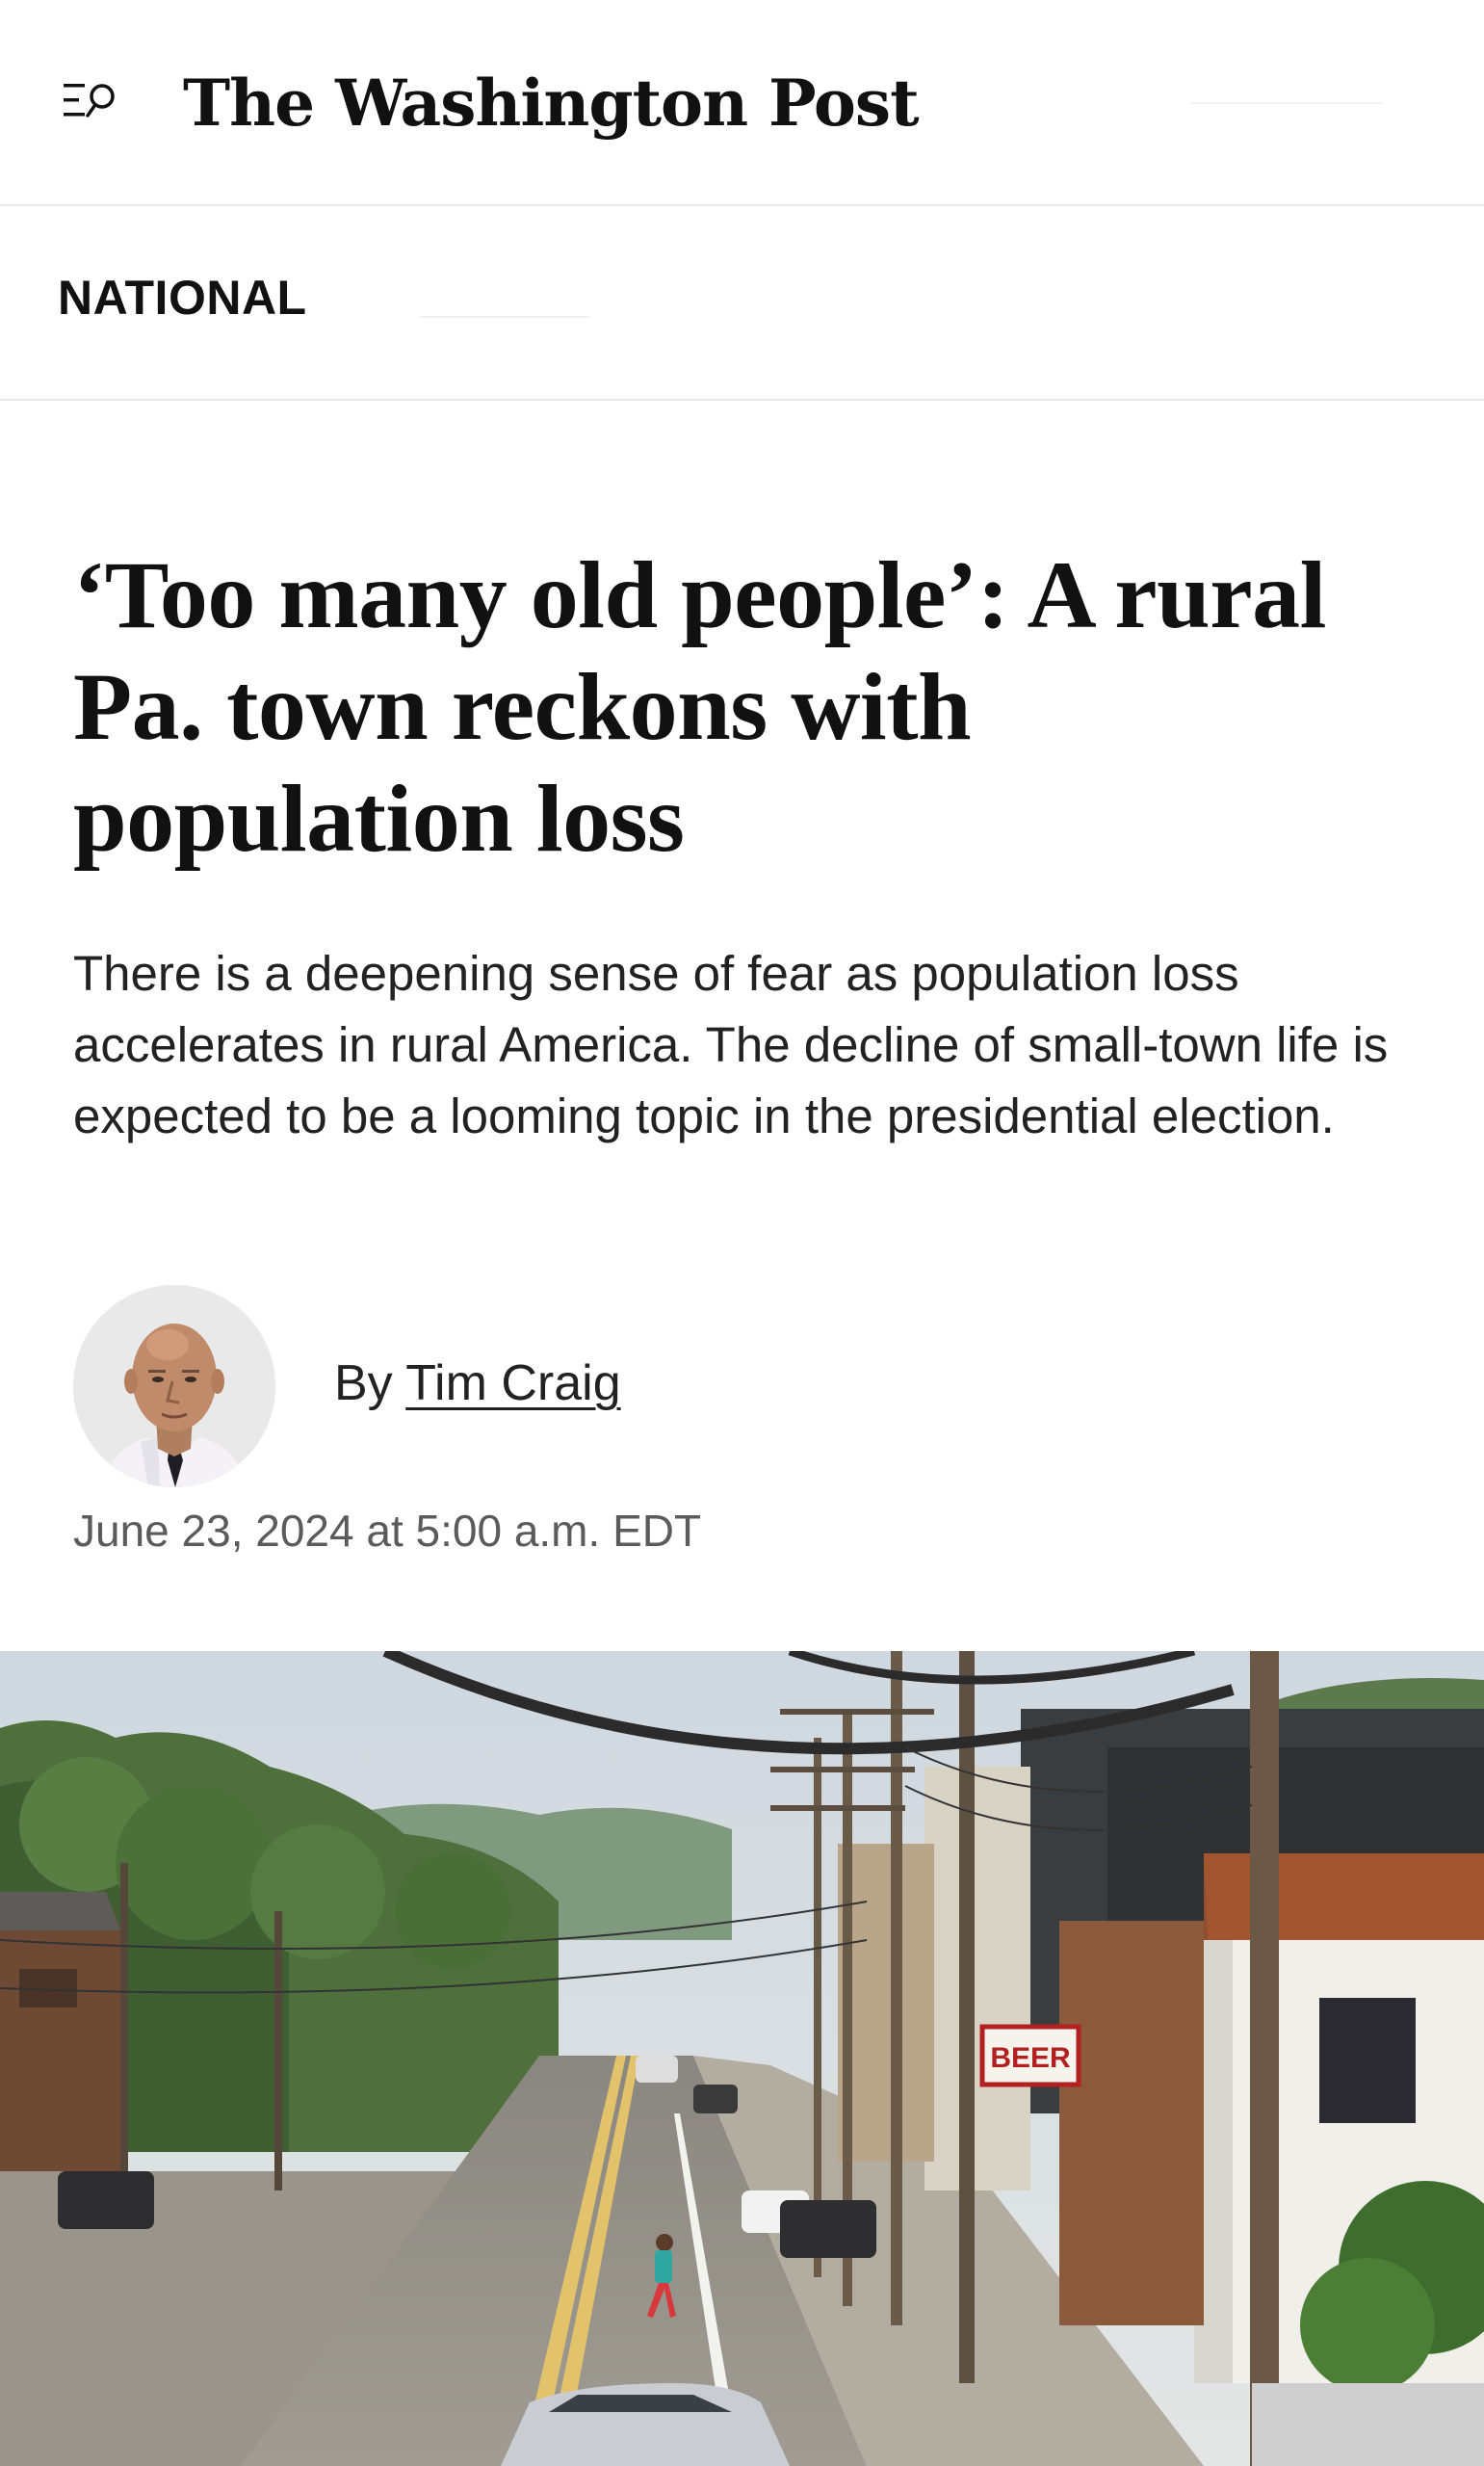  I want to click on site-logo: The Washington Post, so click(551, 103).